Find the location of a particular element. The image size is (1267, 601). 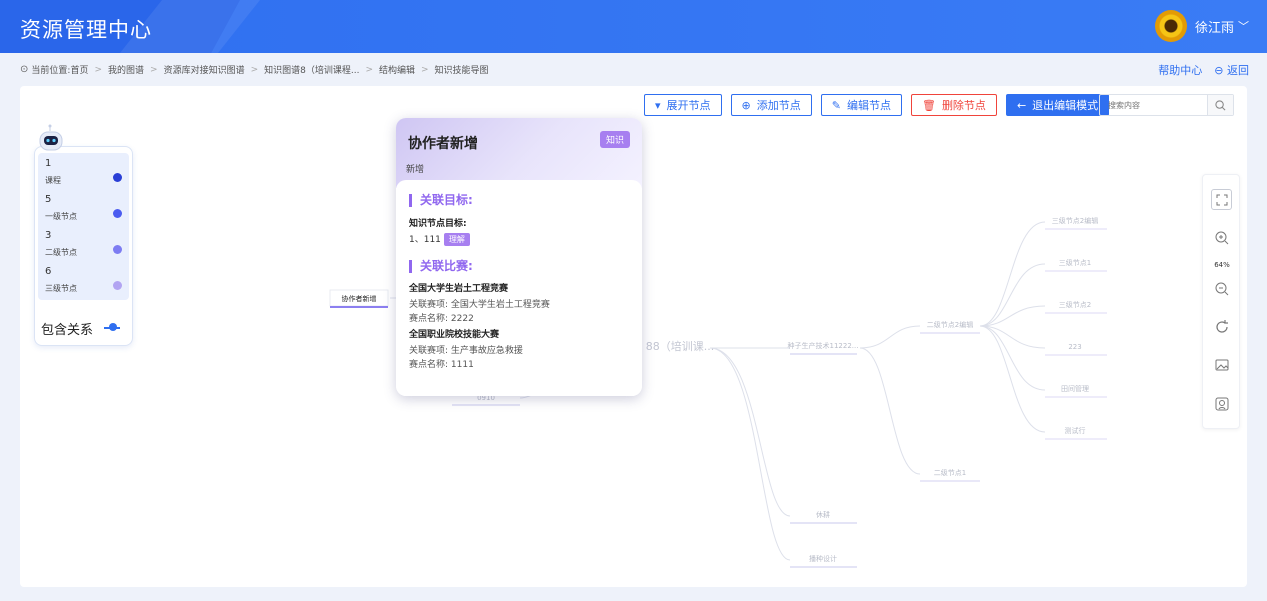

edit-node-label: 编辑节点 is located at coordinates (868, 105).